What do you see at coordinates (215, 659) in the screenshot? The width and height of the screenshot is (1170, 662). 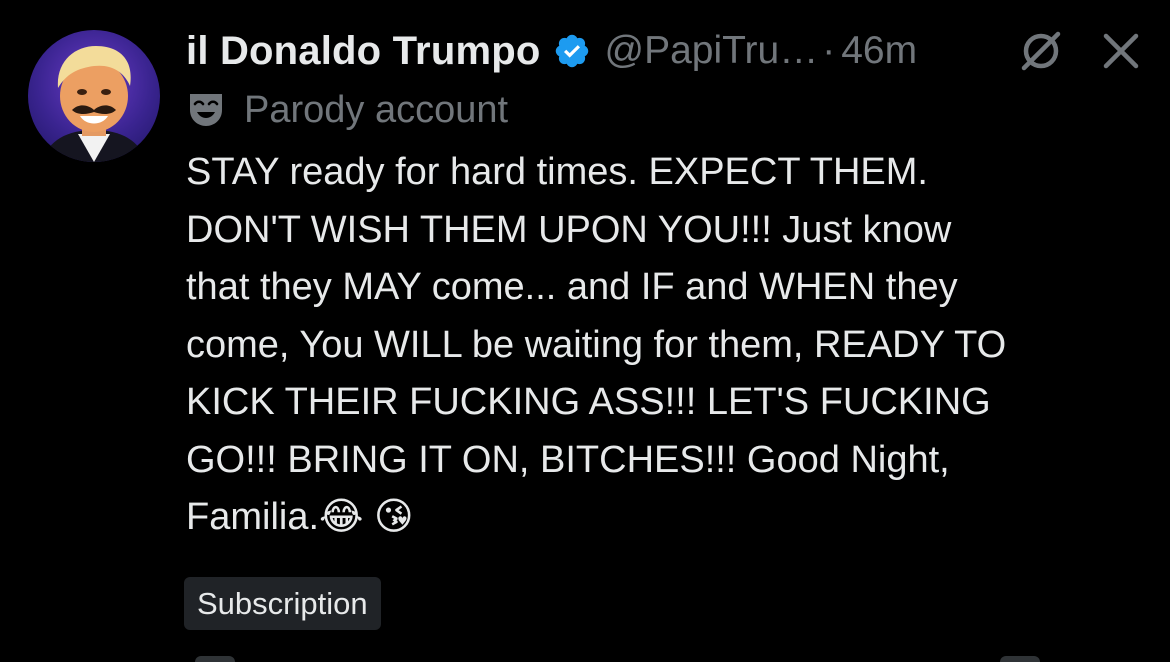 I see `reply-icon` at bounding box center [215, 659].